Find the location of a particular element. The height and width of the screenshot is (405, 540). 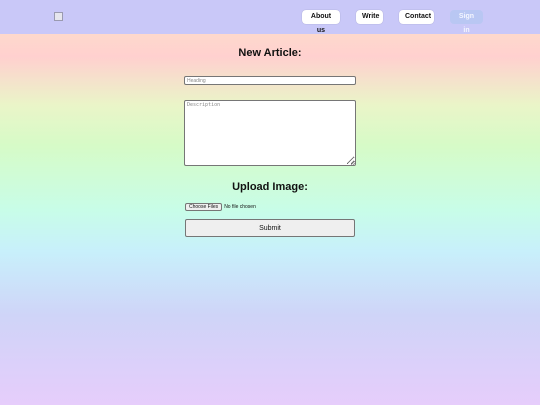

description-textarea is located at coordinates (270, 133).